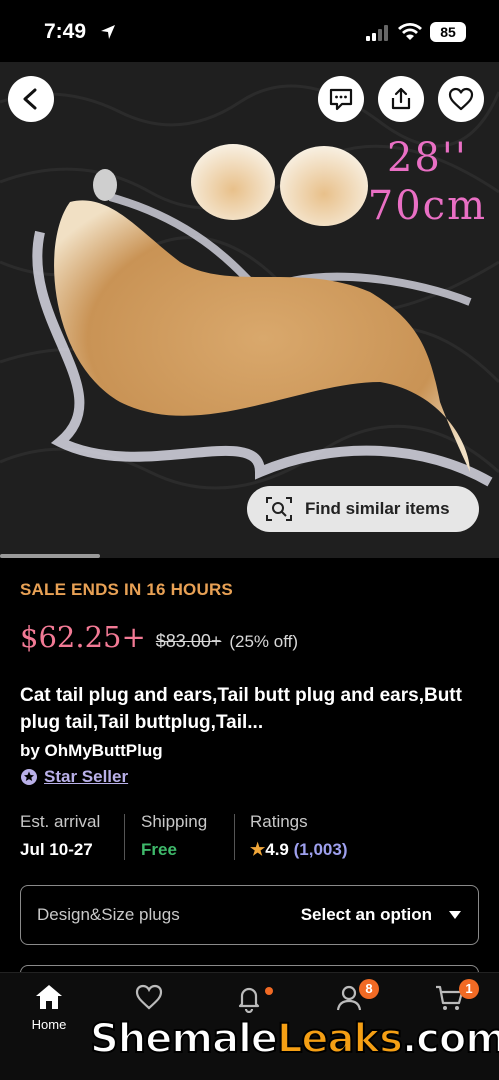 This screenshot has width=499, height=1080. Describe the element at coordinates (65, 31) in the screenshot. I see `status-time: 7:49` at that location.